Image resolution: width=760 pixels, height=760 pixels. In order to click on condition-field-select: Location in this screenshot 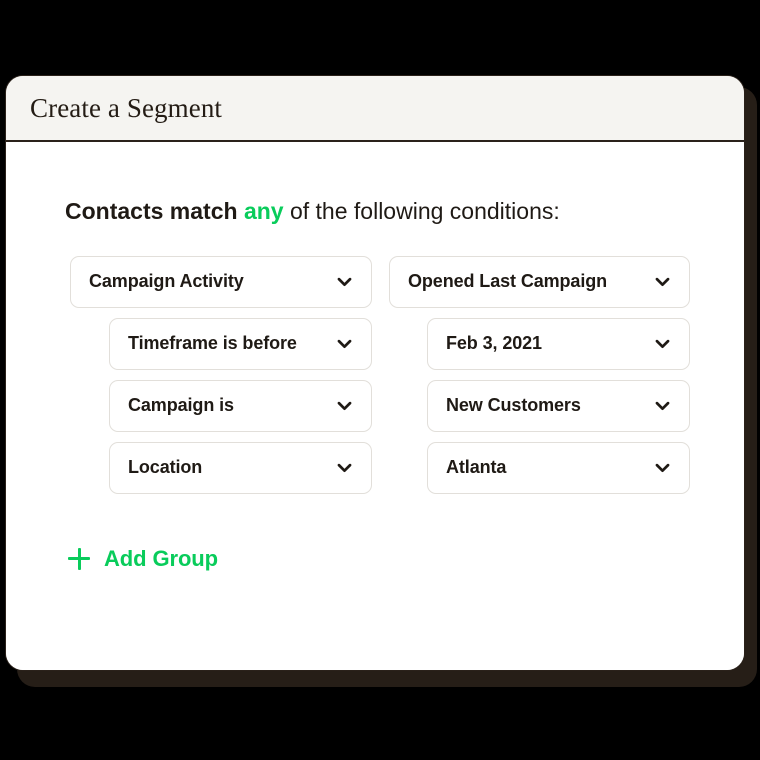, I will do `click(240, 467)`.